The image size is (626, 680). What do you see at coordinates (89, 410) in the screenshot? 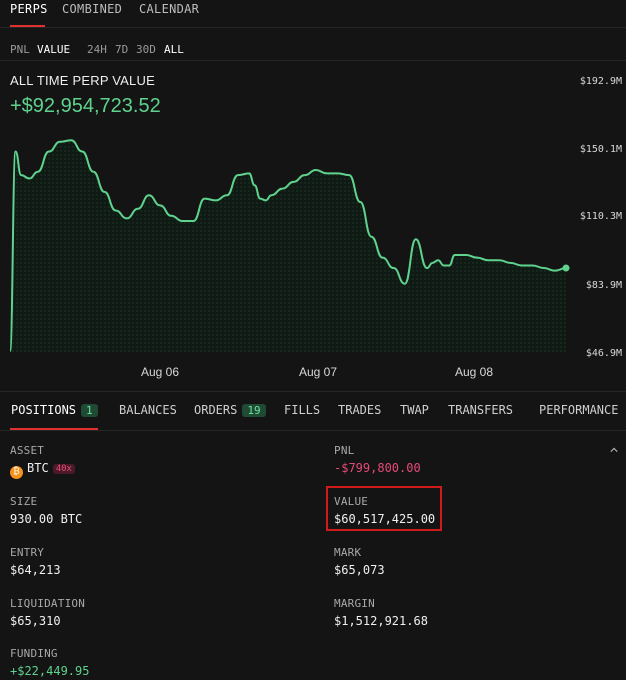
I see `positions-count-badge: 1` at bounding box center [89, 410].